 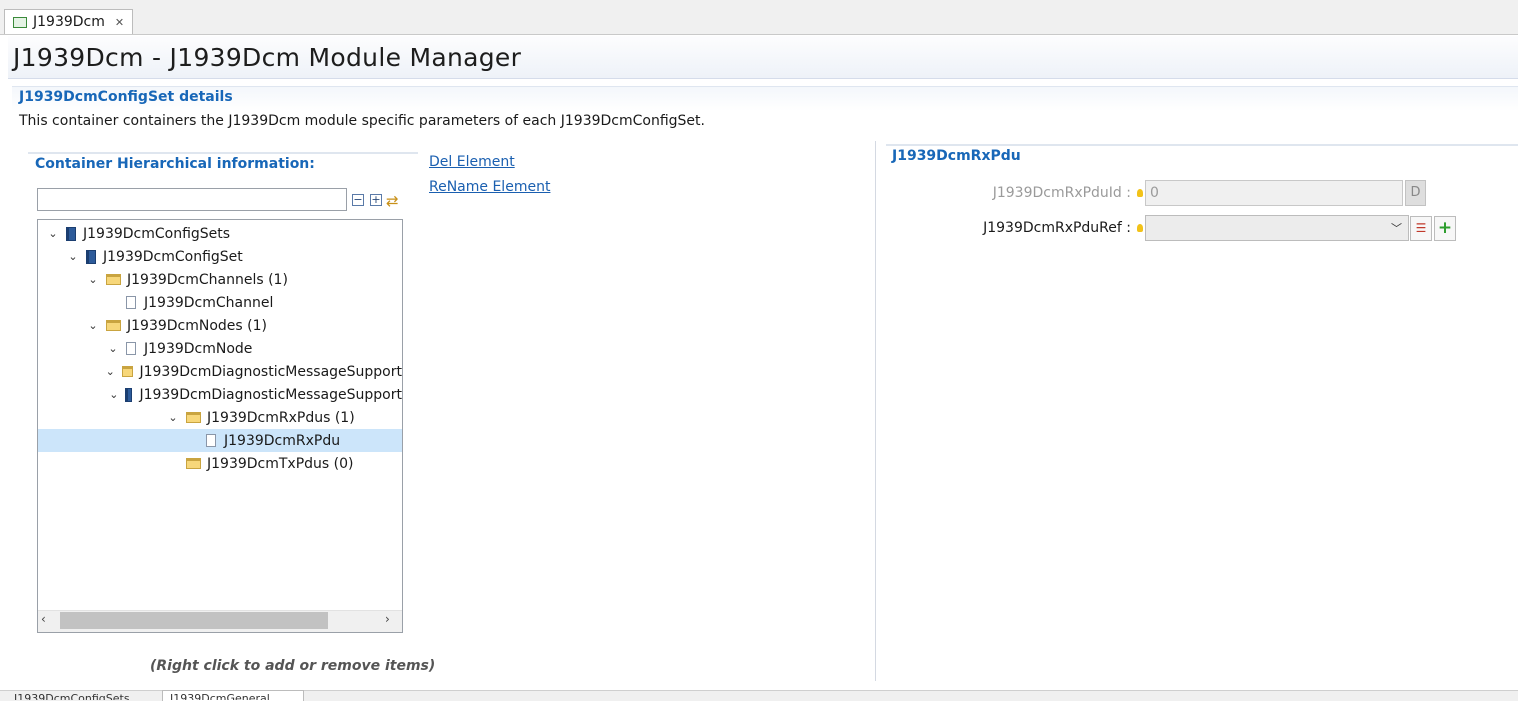 What do you see at coordinates (759, 17) in the screenshot?
I see `editor-tab-bar` at bounding box center [759, 17].